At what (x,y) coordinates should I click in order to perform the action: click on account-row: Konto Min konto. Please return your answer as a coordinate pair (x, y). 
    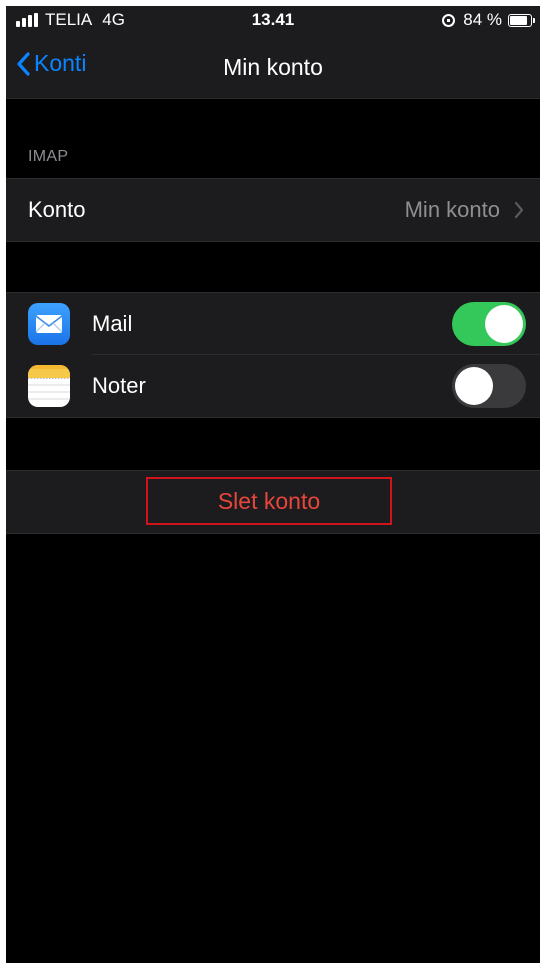
    Looking at the image, I should click on (273, 210).